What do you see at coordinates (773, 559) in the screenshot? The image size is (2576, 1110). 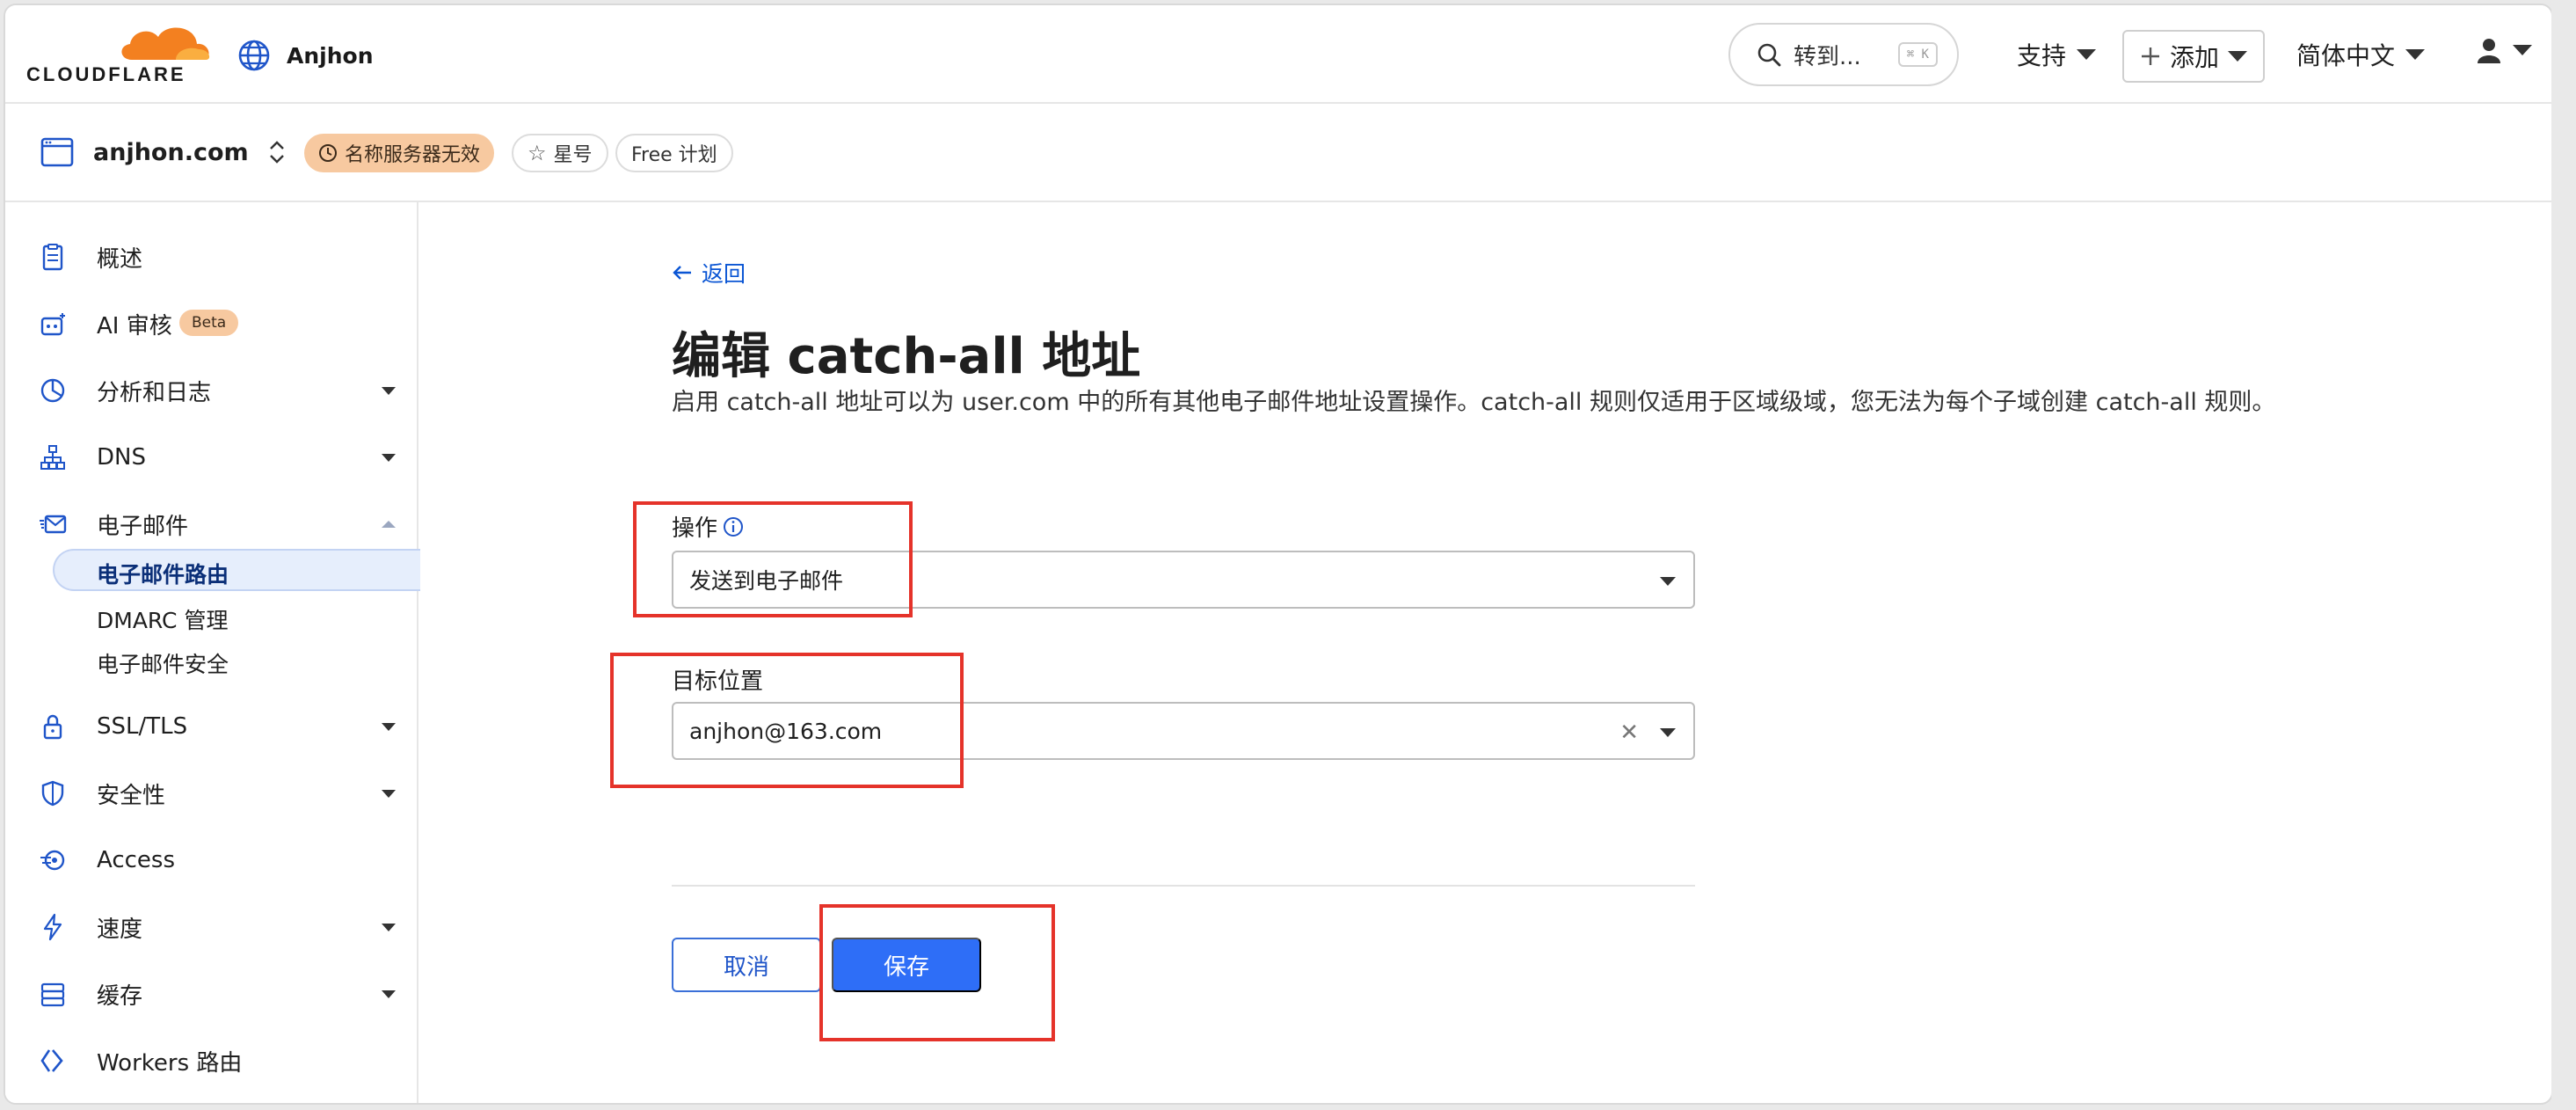 I see `annotation-box-action` at bounding box center [773, 559].